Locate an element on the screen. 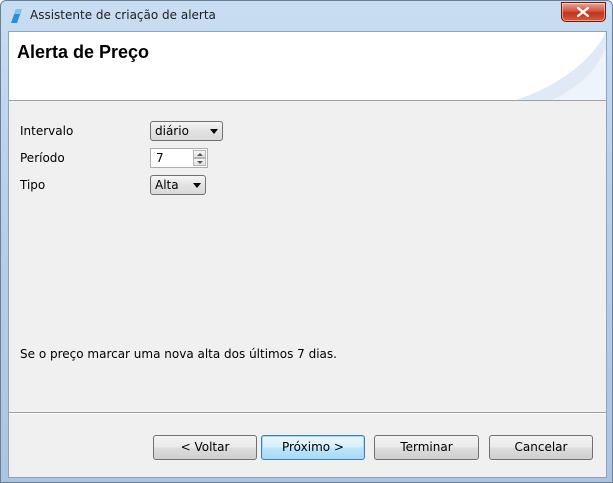 This screenshot has width=613, height=483. chevron-up-icon is located at coordinates (200, 154).